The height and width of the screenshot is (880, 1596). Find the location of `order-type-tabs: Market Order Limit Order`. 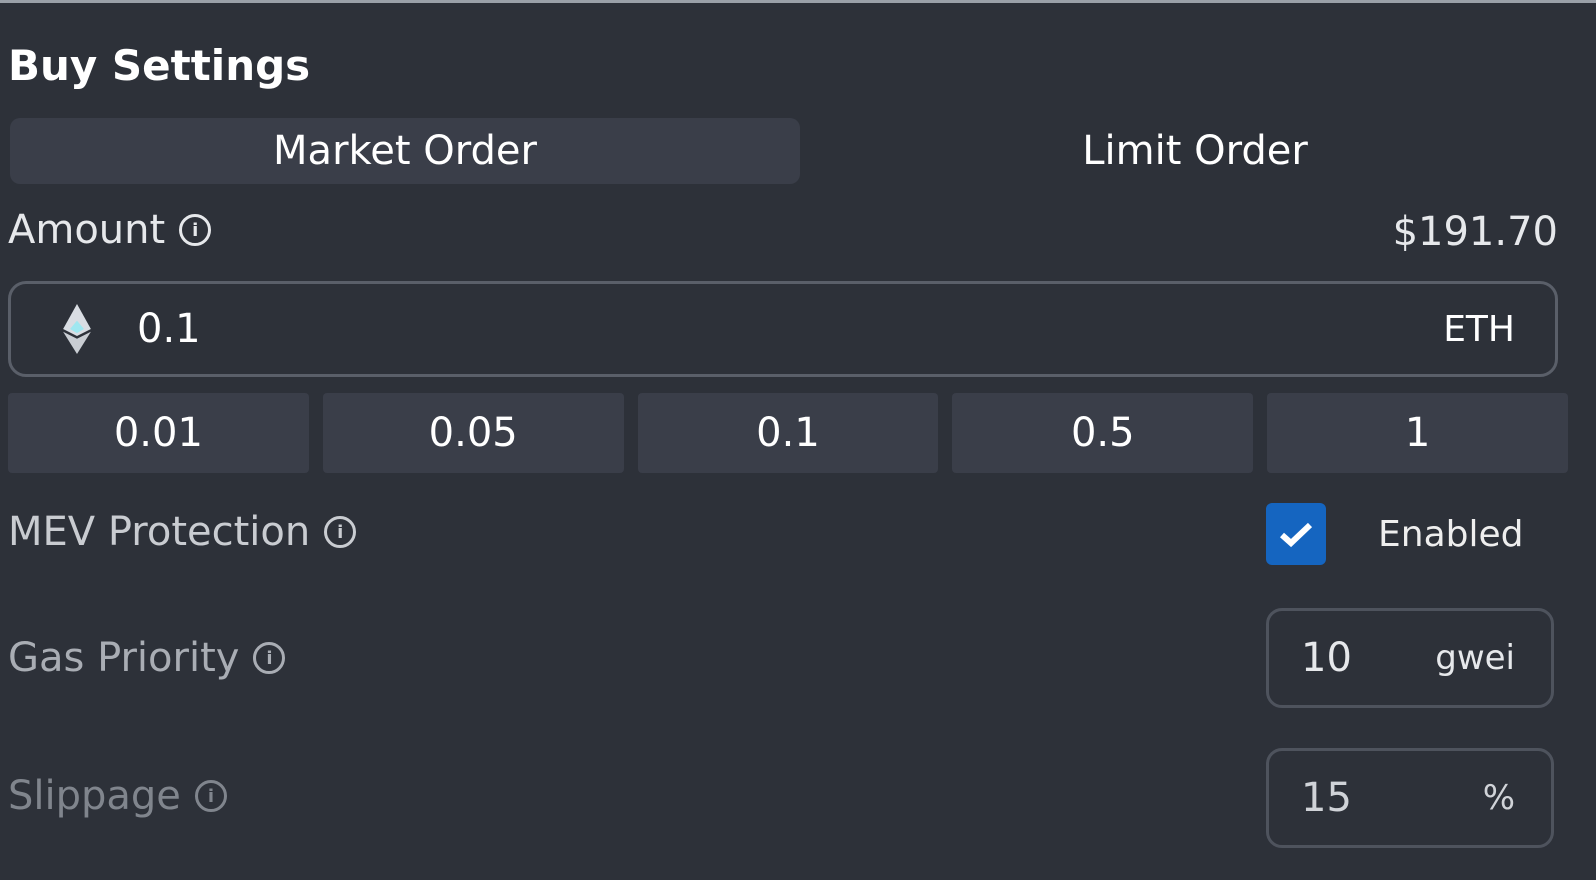

order-type-tabs: Market Order Limit Order is located at coordinates (785, 151).